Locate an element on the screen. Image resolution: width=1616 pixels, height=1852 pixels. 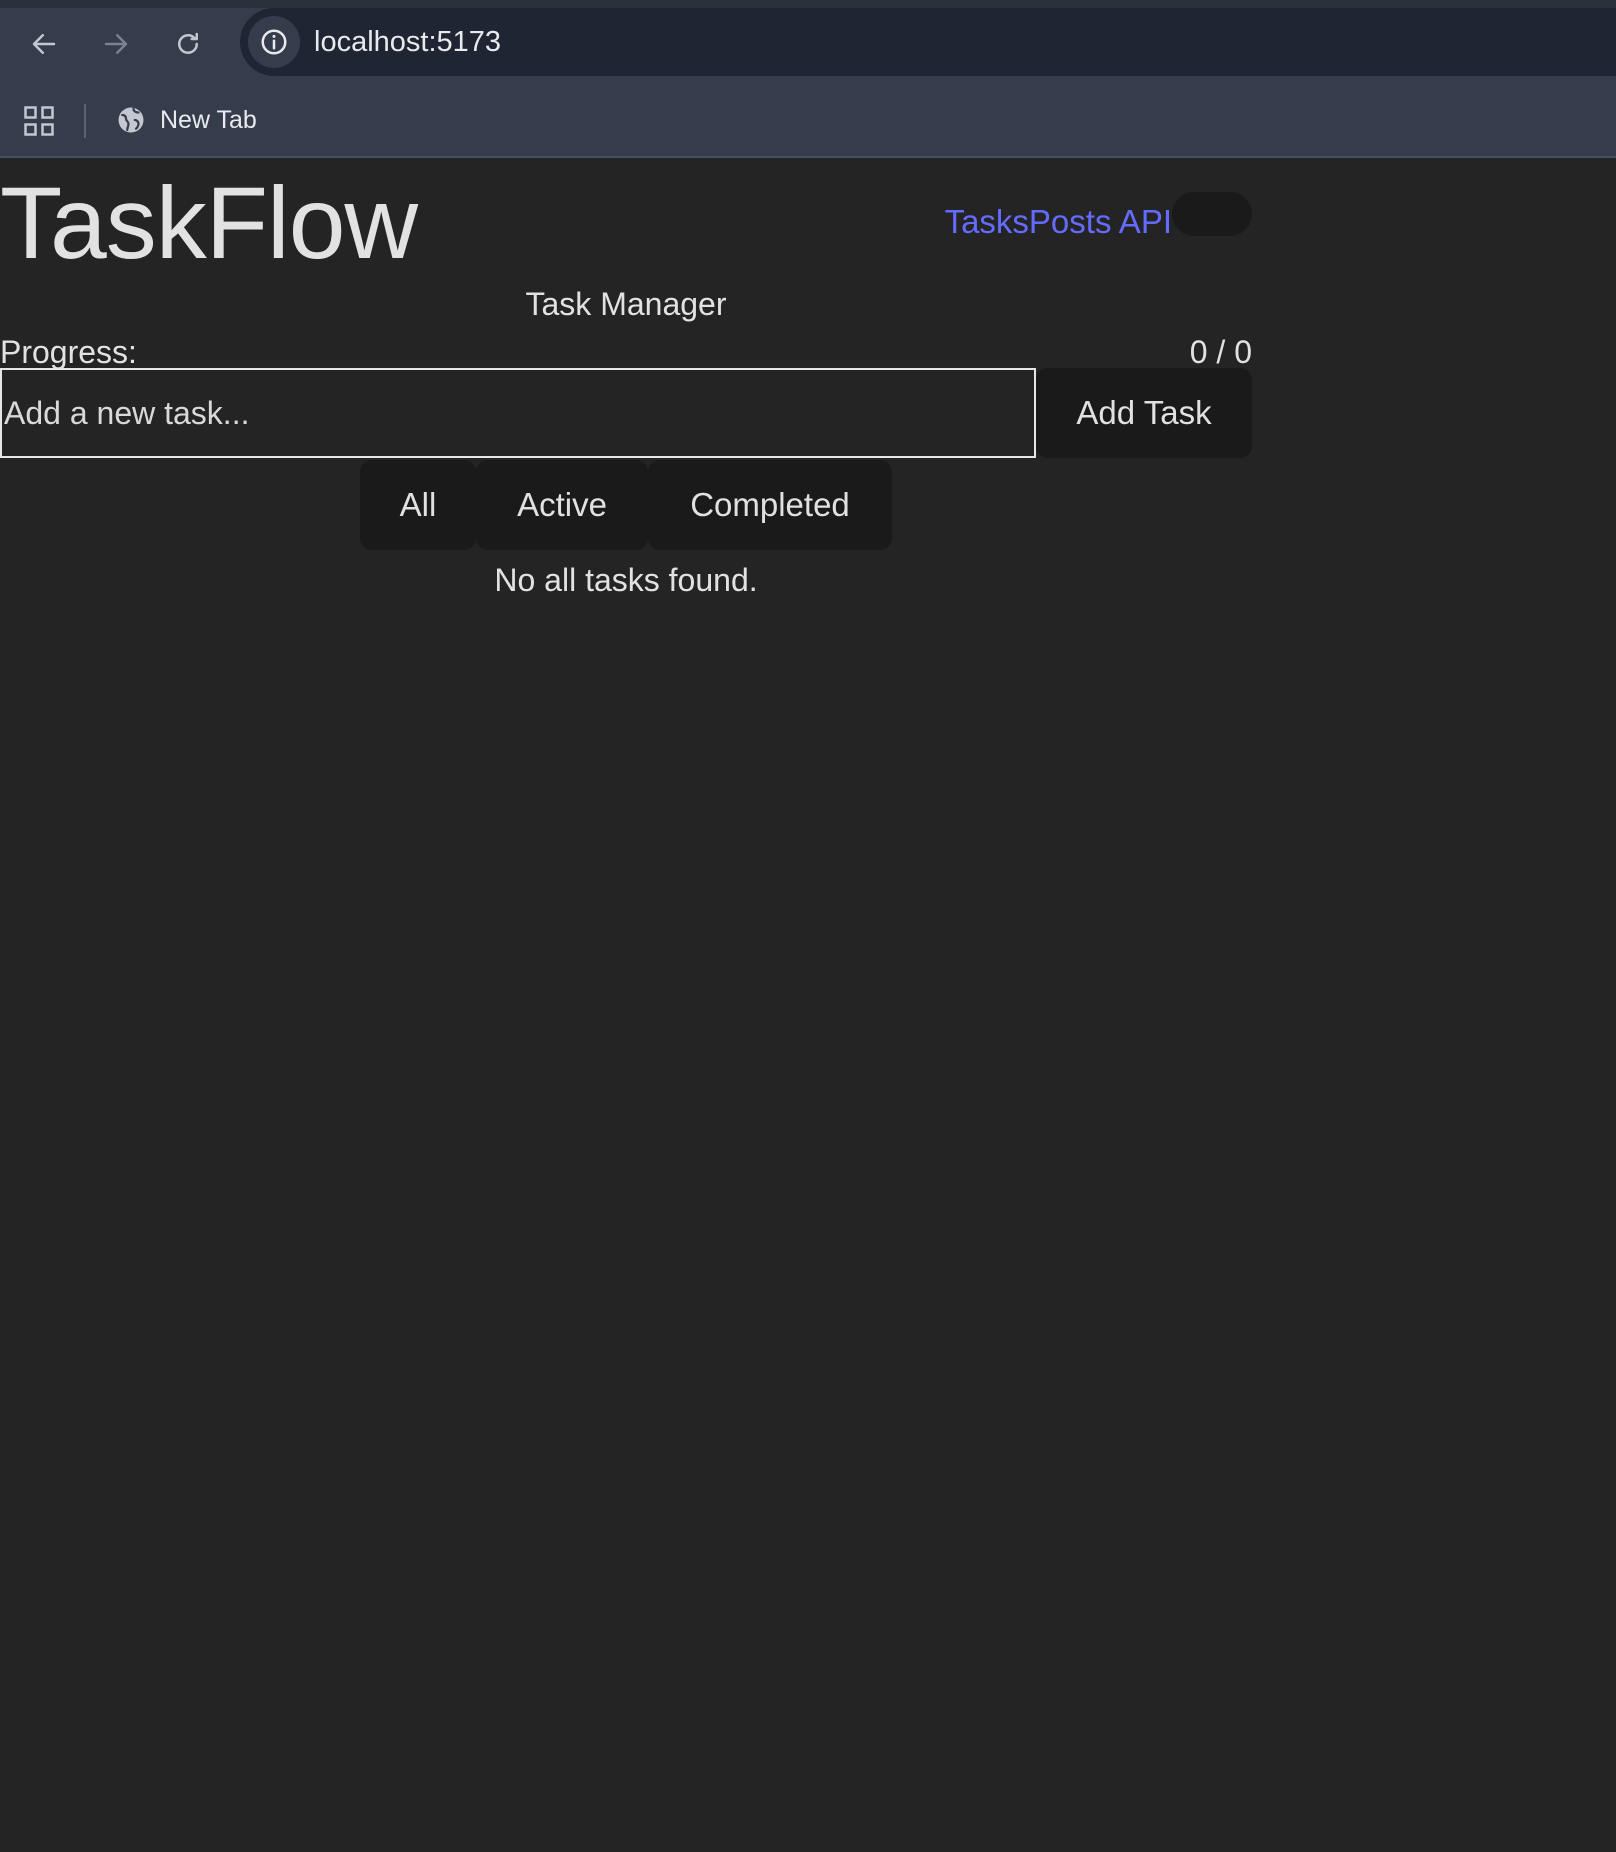
add-task-form: Add Task is located at coordinates (626, 413).